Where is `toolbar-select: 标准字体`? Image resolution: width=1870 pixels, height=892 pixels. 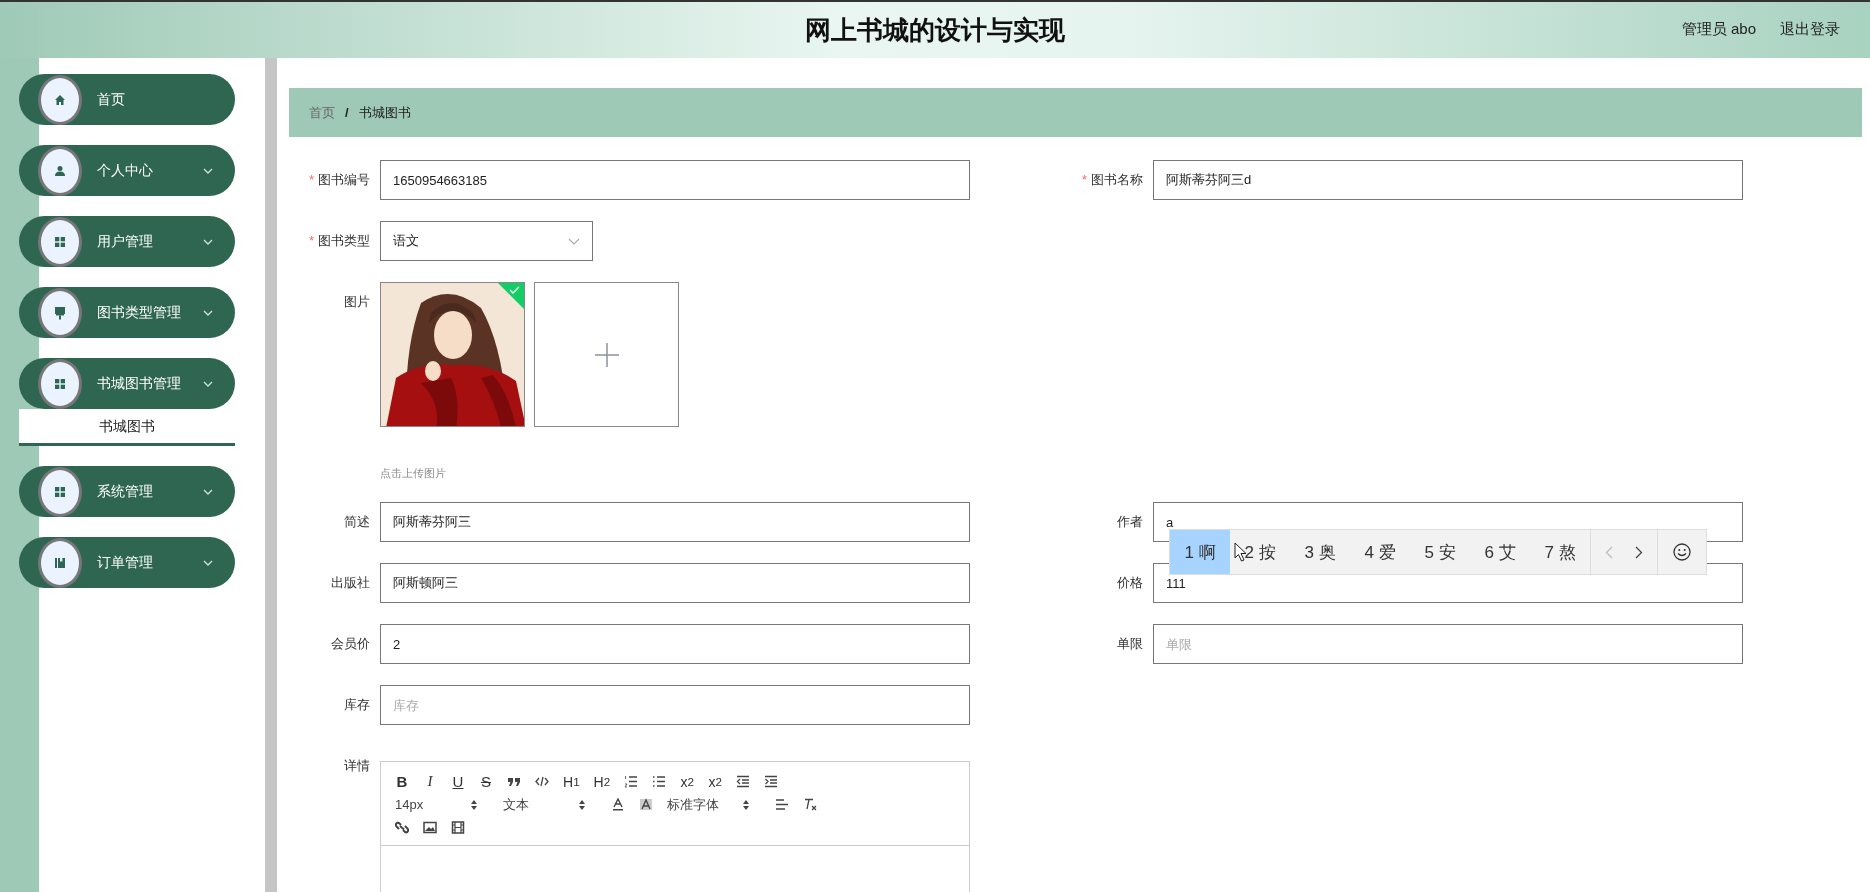
toolbar-select: 标准字体 is located at coordinates (708, 804).